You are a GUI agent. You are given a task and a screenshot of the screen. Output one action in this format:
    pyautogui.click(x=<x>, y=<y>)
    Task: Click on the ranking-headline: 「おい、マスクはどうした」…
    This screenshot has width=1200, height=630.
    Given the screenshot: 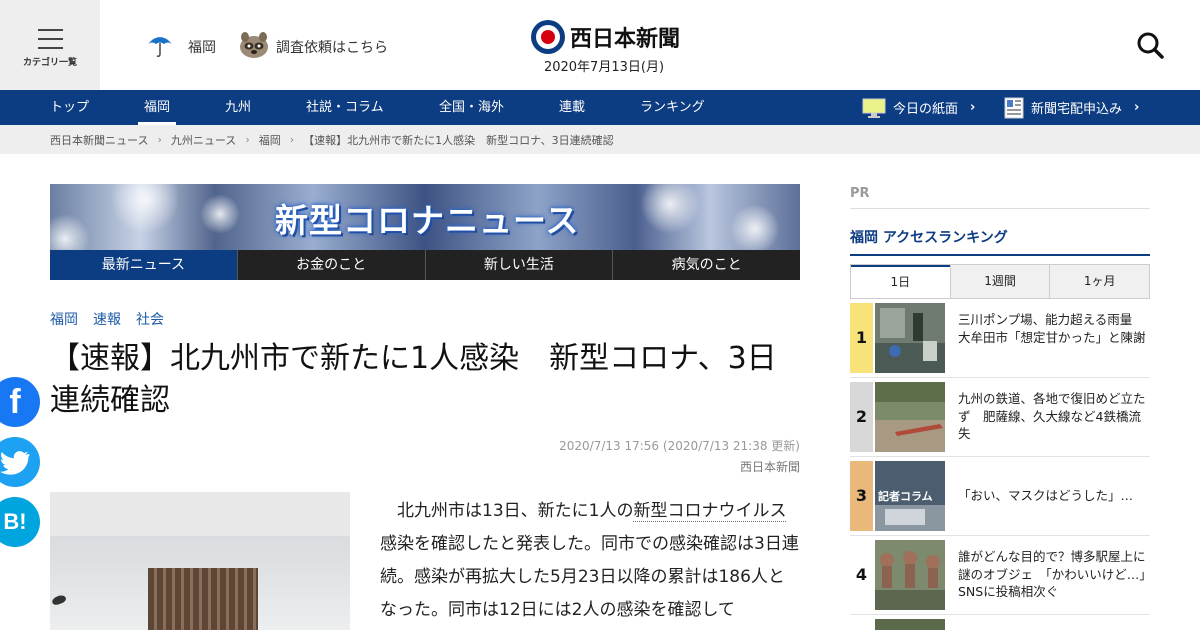 What is the action you would take?
    pyautogui.click(x=1046, y=495)
    